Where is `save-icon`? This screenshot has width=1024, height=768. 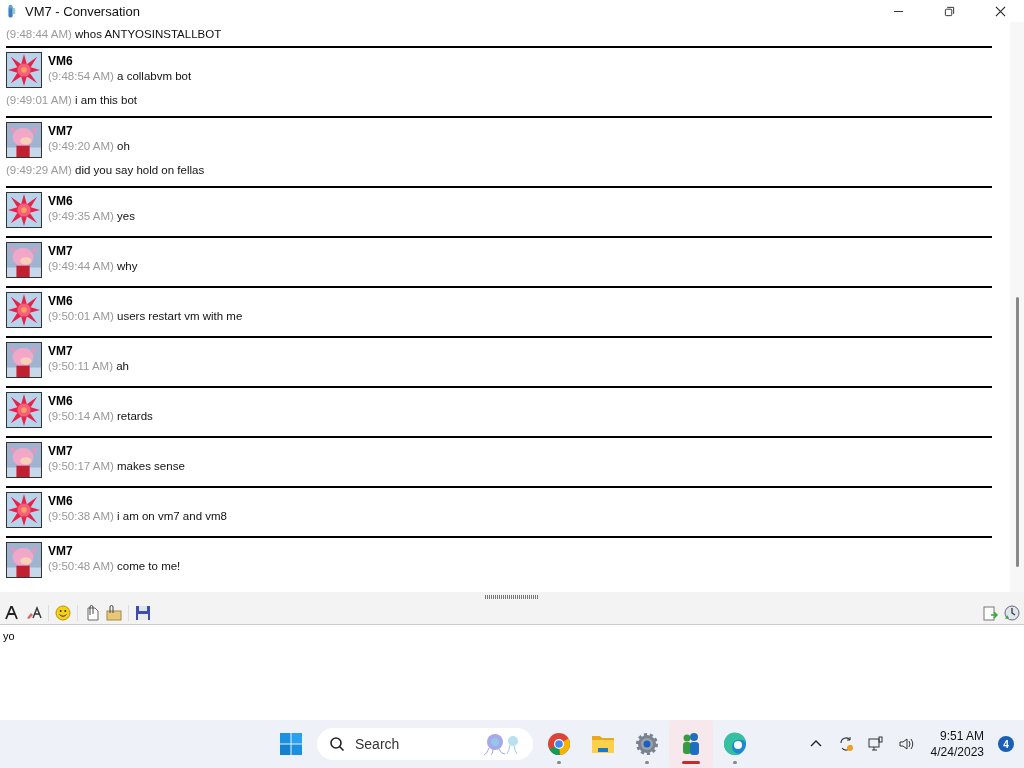 save-icon is located at coordinates (143, 613).